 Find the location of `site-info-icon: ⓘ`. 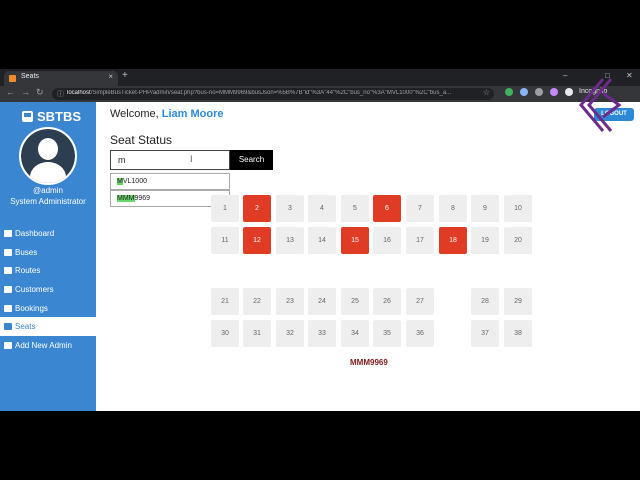

site-info-icon: ⓘ is located at coordinates (60, 94).